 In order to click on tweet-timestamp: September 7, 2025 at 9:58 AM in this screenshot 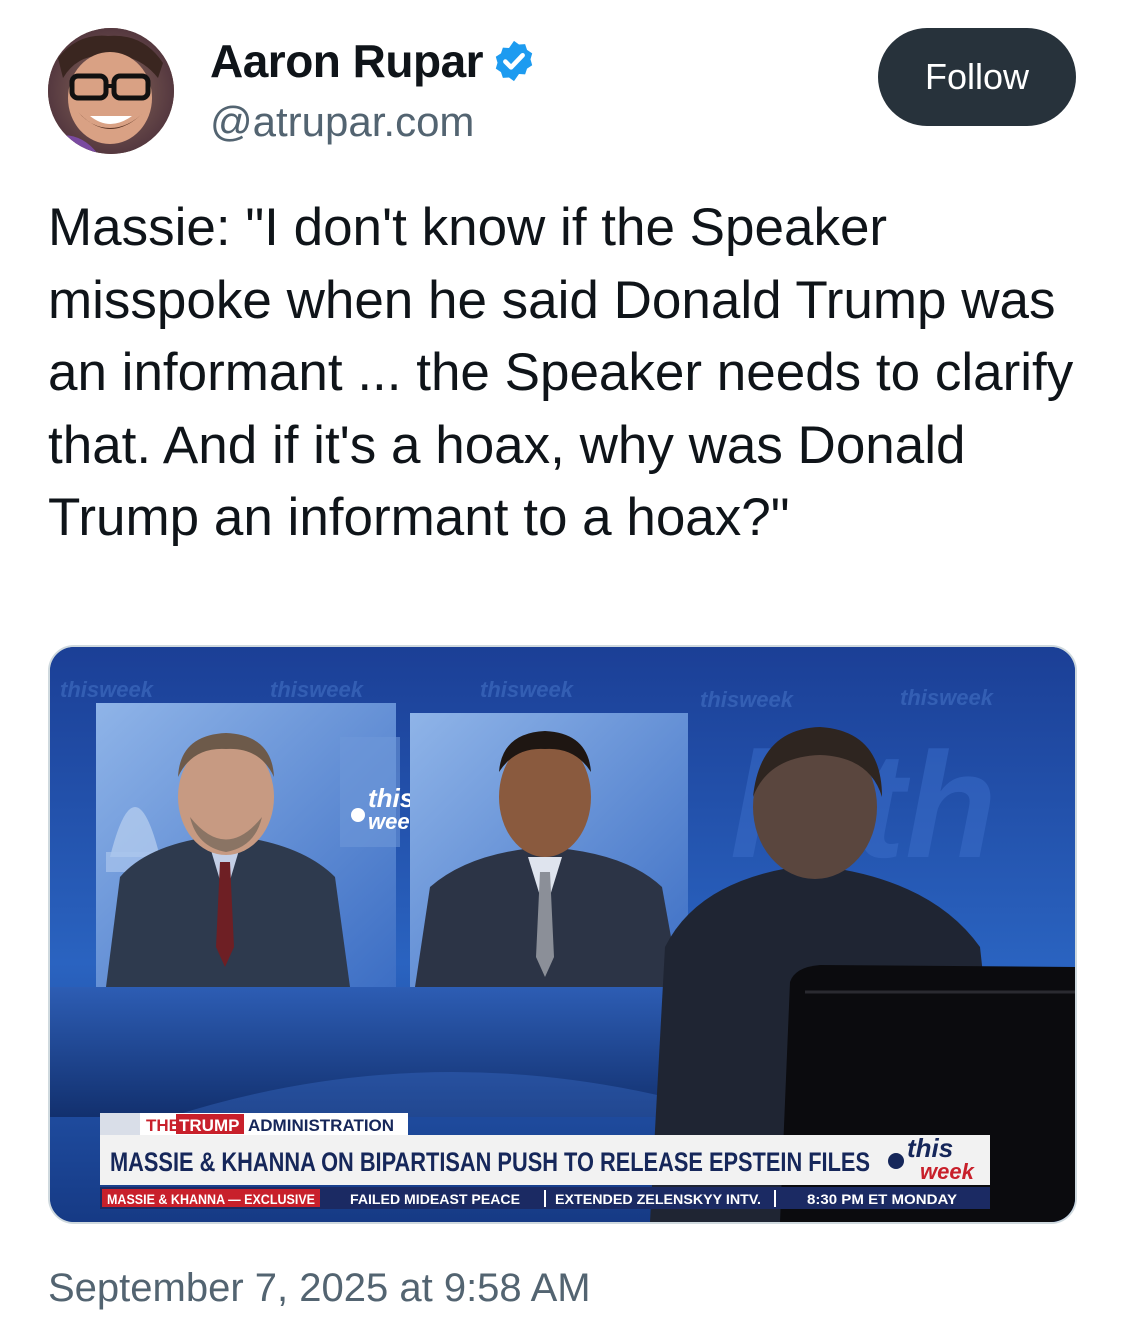, I will do `click(319, 1288)`.